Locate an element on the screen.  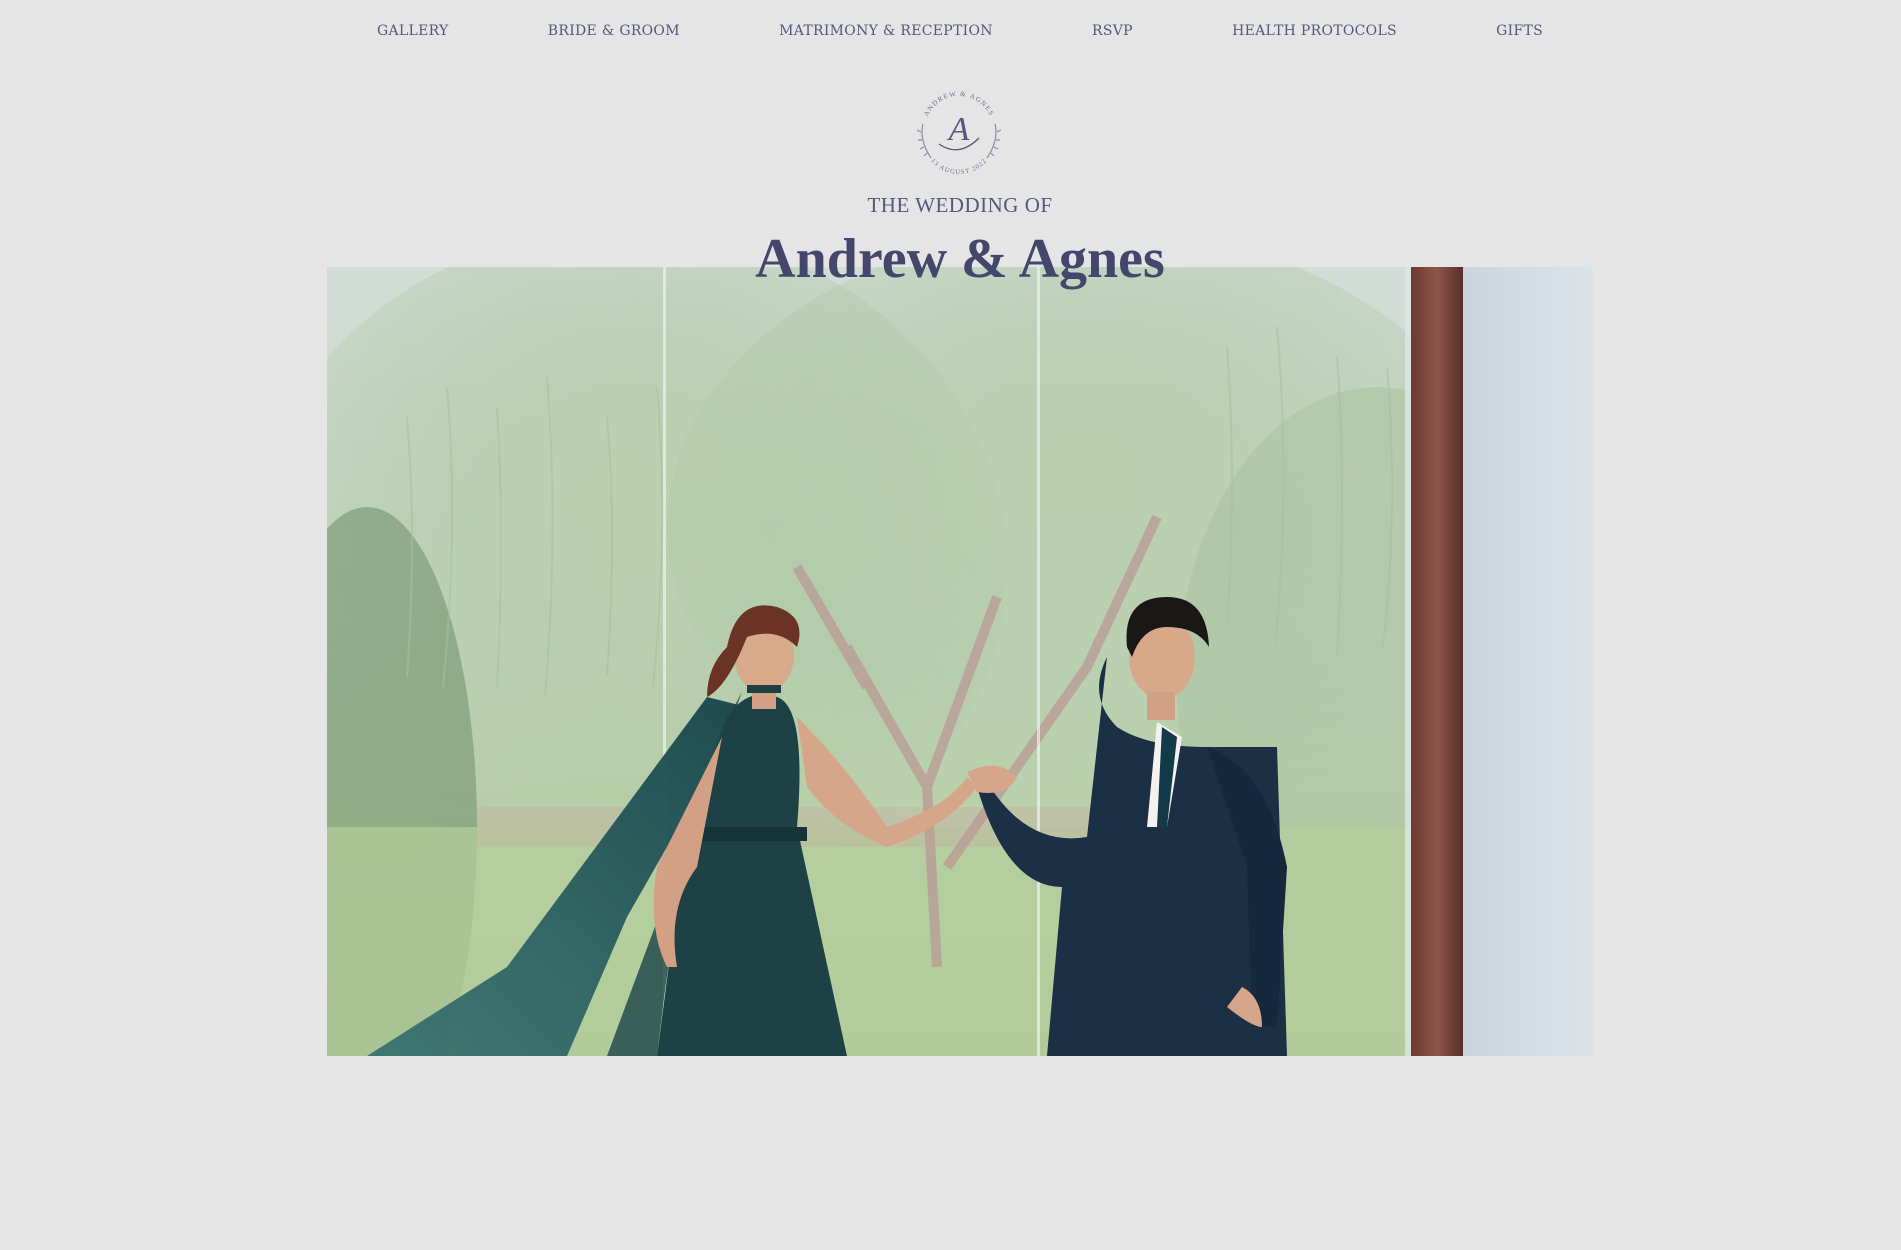
monogram-logo: ANDREW & AGNES 13 AUGUST 2022 A is located at coordinates (959, 130).